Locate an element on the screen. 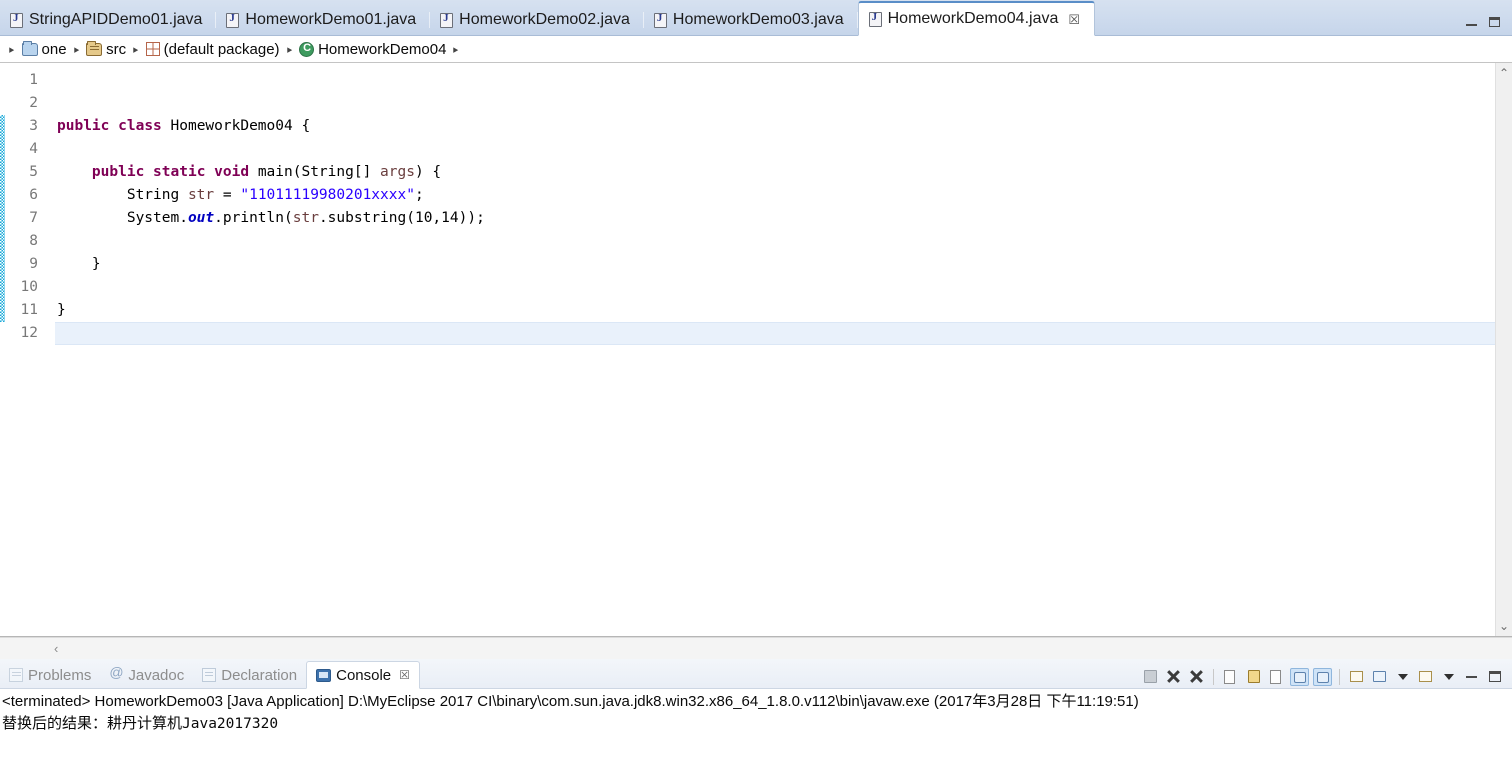 This screenshot has width=1512, height=776. code-line: public static void main(String[] args) { is located at coordinates (775, 172).